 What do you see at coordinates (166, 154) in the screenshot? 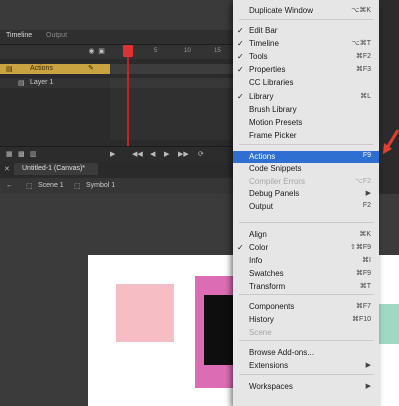
I see `step-forward-control: ▶` at bounding box center [166, 154].